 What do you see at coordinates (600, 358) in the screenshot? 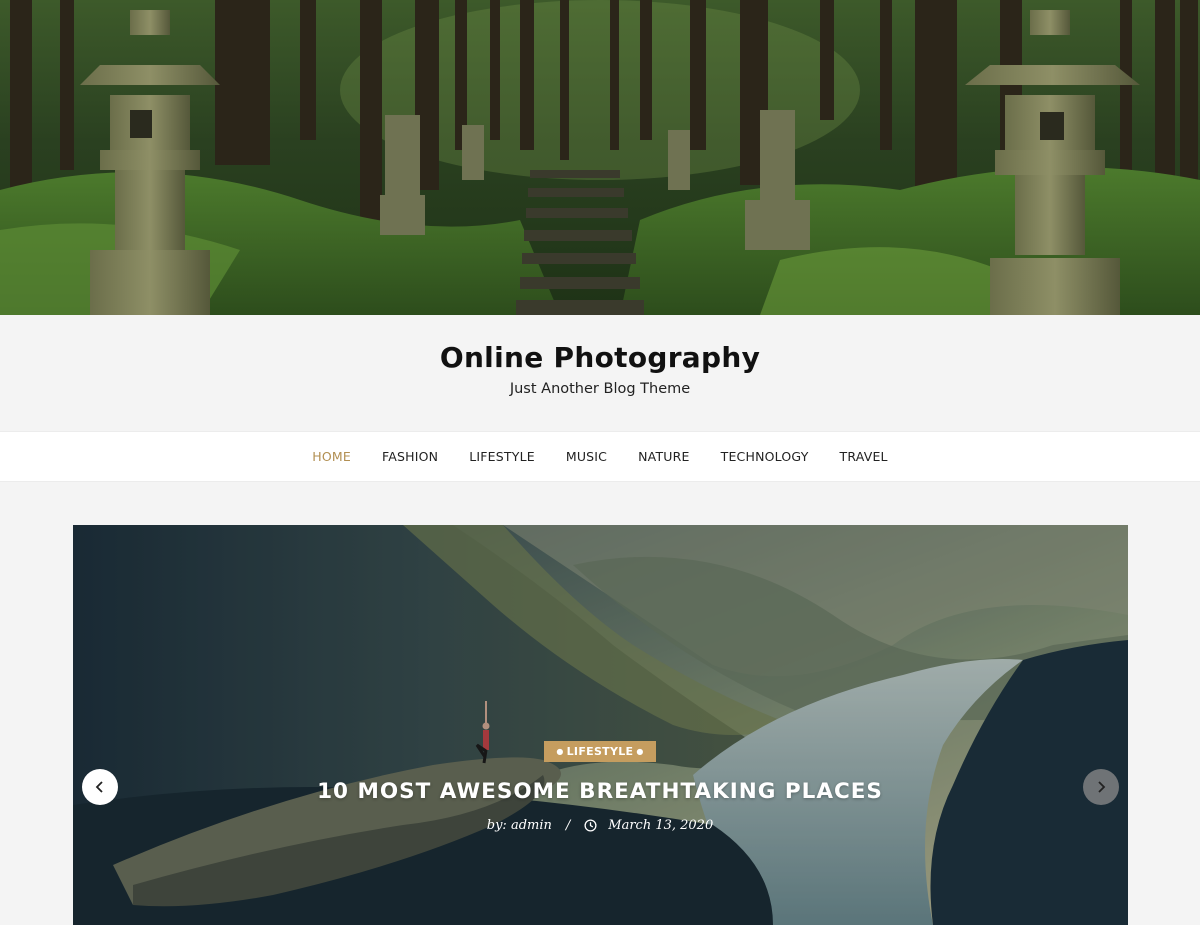
I see `site-title: Online Photography` at bounding box center [600, 358].